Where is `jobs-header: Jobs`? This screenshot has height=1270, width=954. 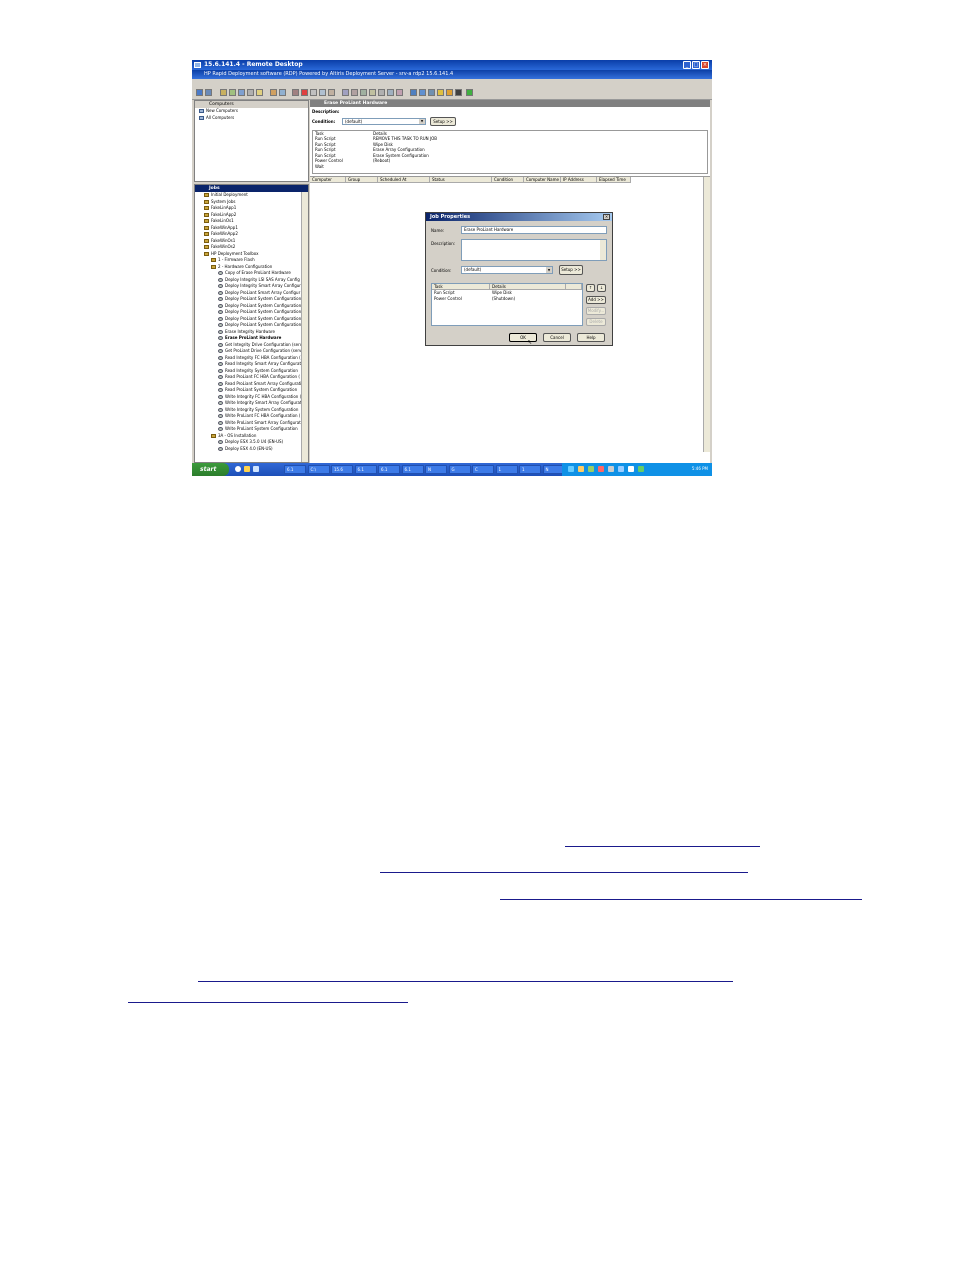
jobs-header: Jobs is located at coordinates (251, 188).